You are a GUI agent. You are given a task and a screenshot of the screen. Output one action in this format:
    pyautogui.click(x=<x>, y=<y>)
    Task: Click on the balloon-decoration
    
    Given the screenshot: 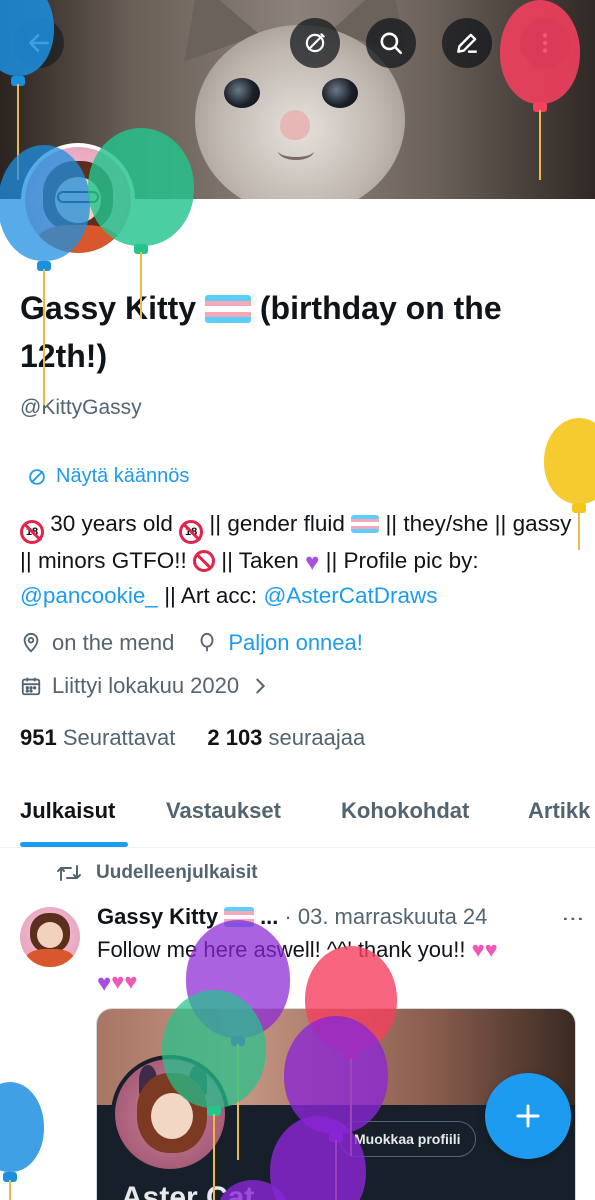 What is the action you would take?
    pyautogui.click(x=22, y=1141)
    